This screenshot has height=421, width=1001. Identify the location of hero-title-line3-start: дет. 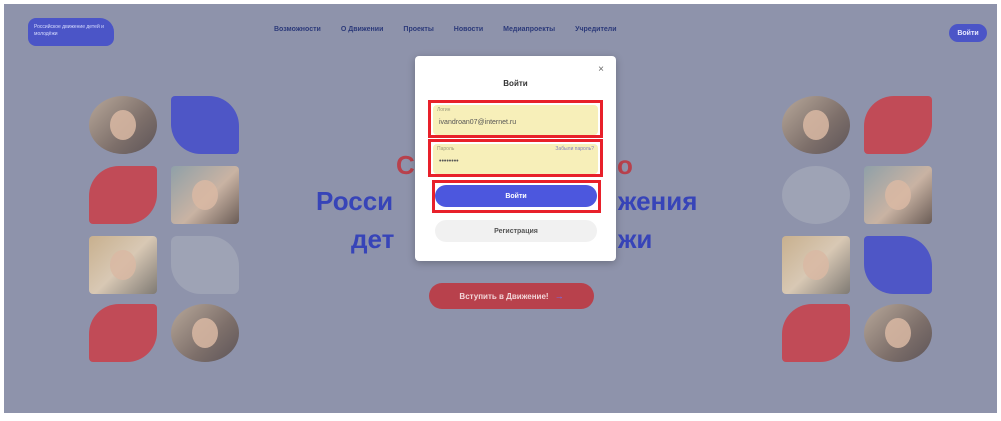
(373, 239).